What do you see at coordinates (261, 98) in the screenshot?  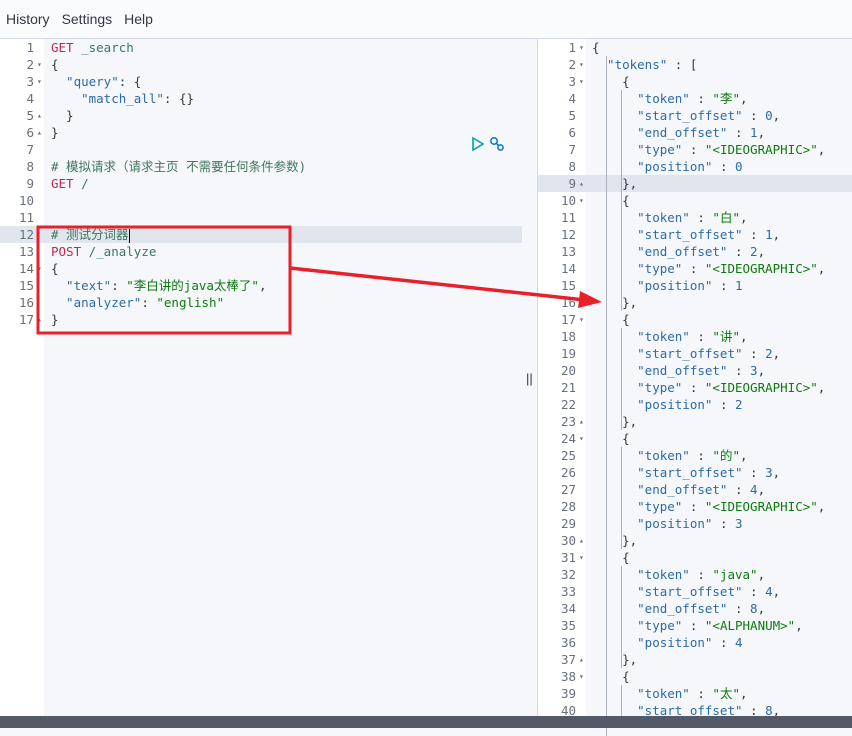 I see `request-line: 4 "match_all": {}` at bounding box center [261, 98].